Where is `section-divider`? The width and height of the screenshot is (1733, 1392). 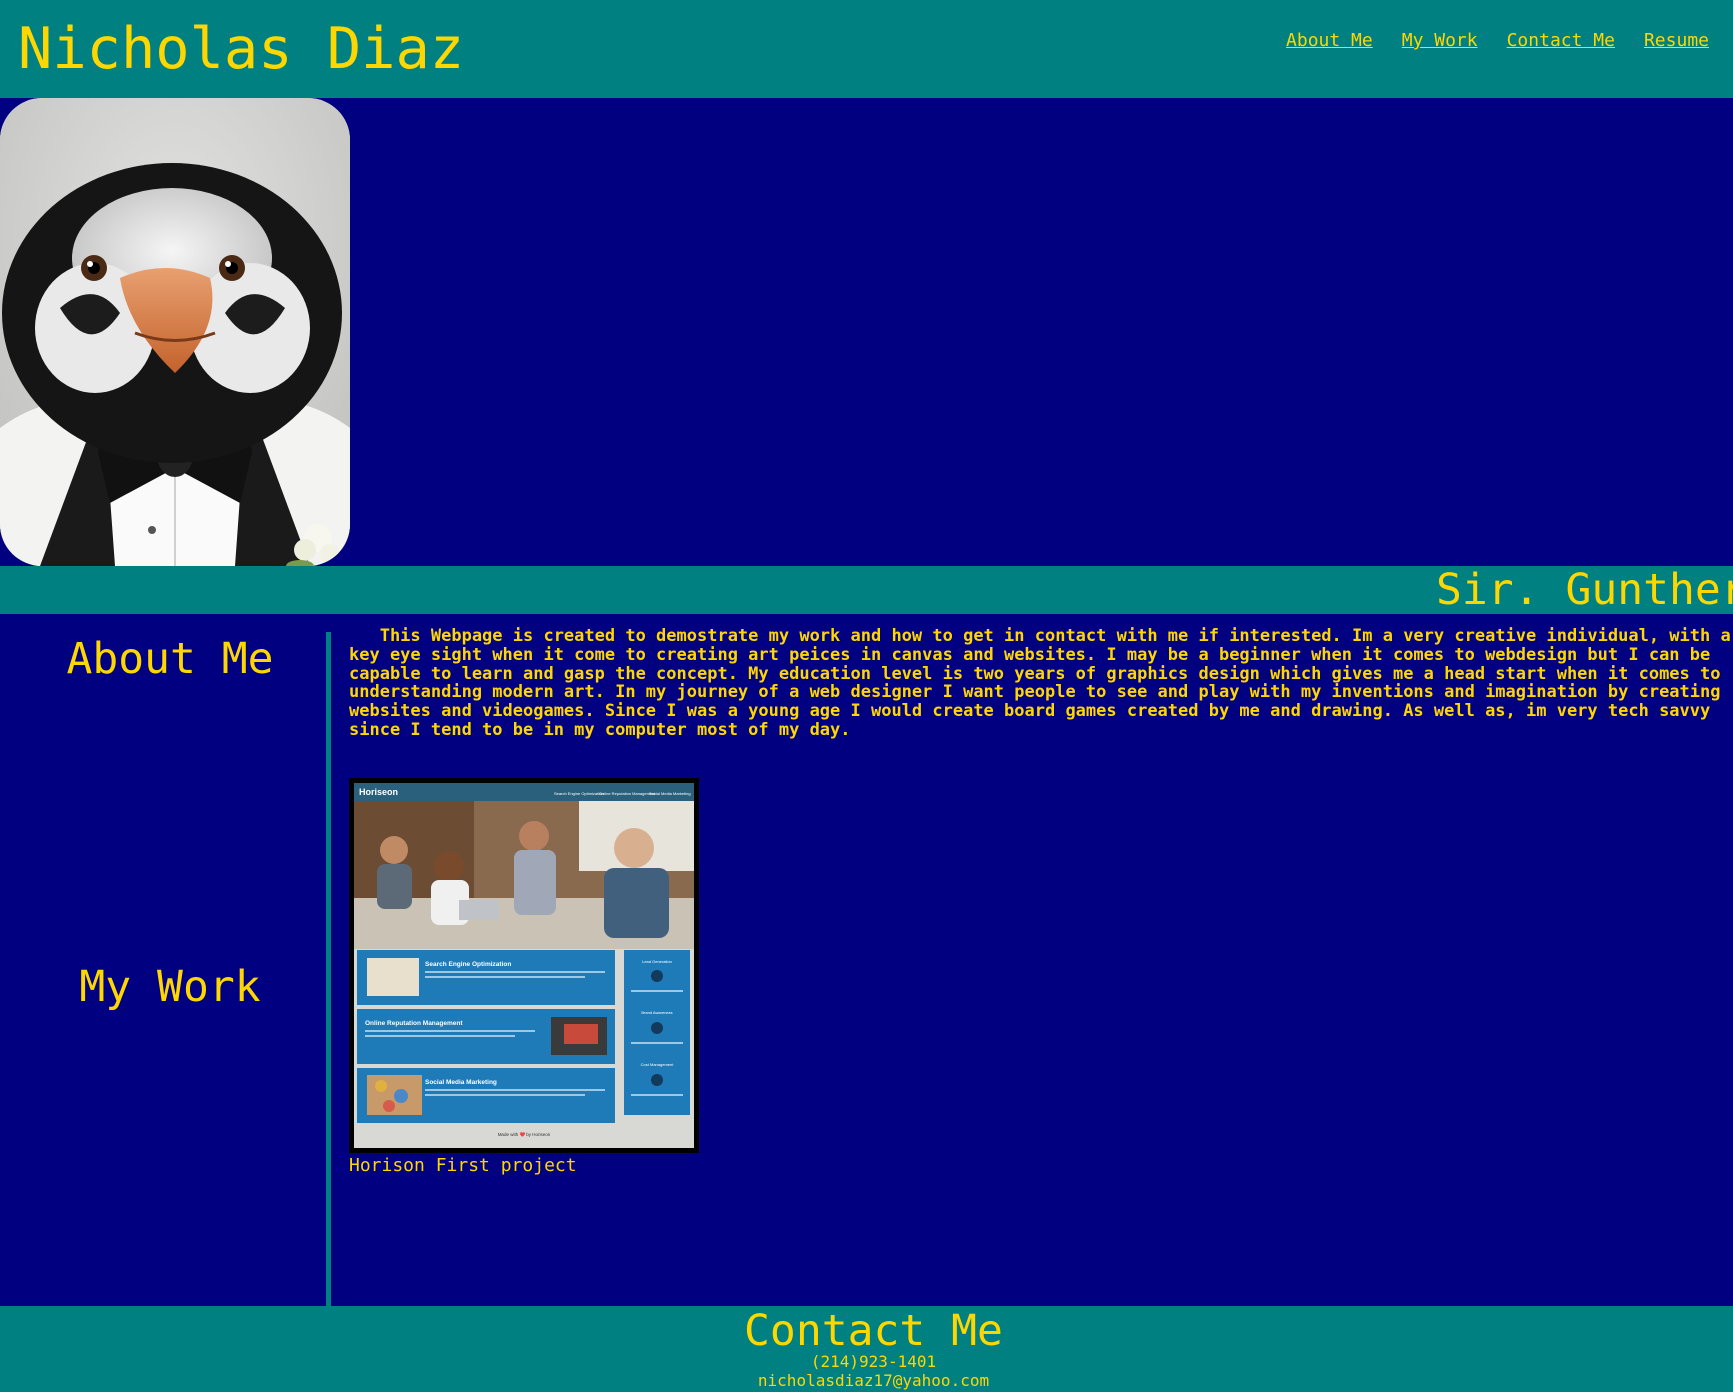
section-divider is located at coordinates (328, 969).